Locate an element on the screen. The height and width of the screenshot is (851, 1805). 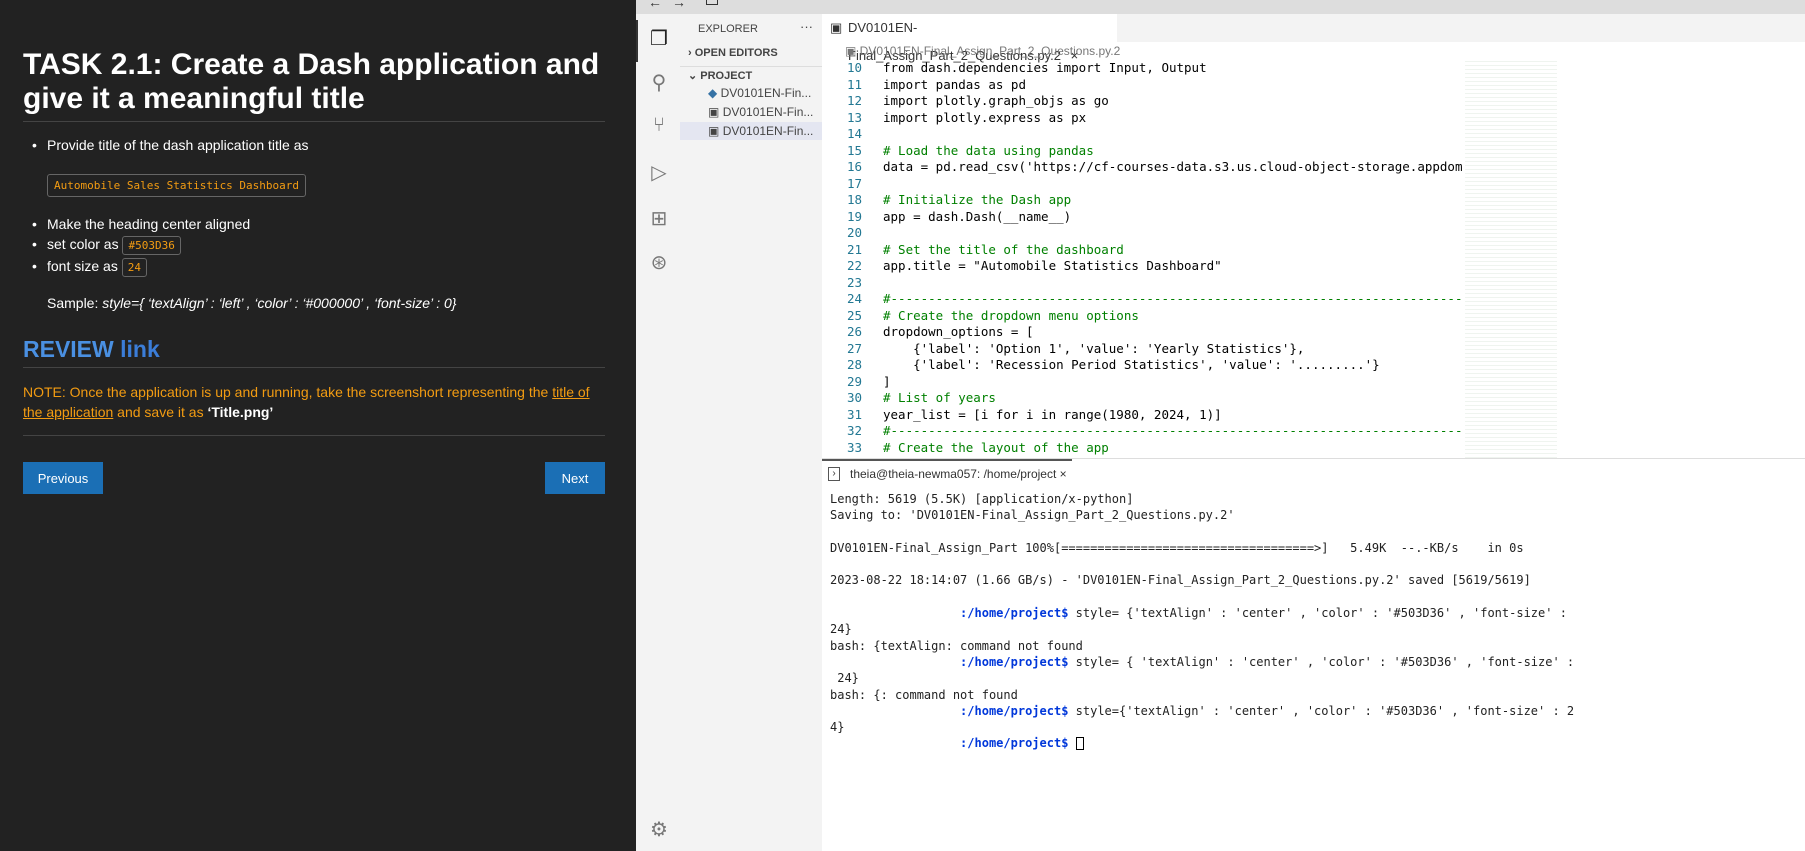
terminal-line: 4} is located at coordinates (837, 727).